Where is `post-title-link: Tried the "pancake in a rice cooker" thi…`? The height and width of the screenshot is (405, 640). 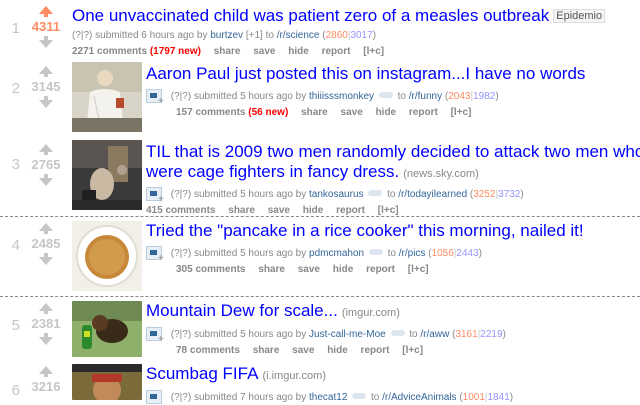
post-title-link: Tried the "pancake in a rice cooker" thi… is located at coordinates (365, 230).